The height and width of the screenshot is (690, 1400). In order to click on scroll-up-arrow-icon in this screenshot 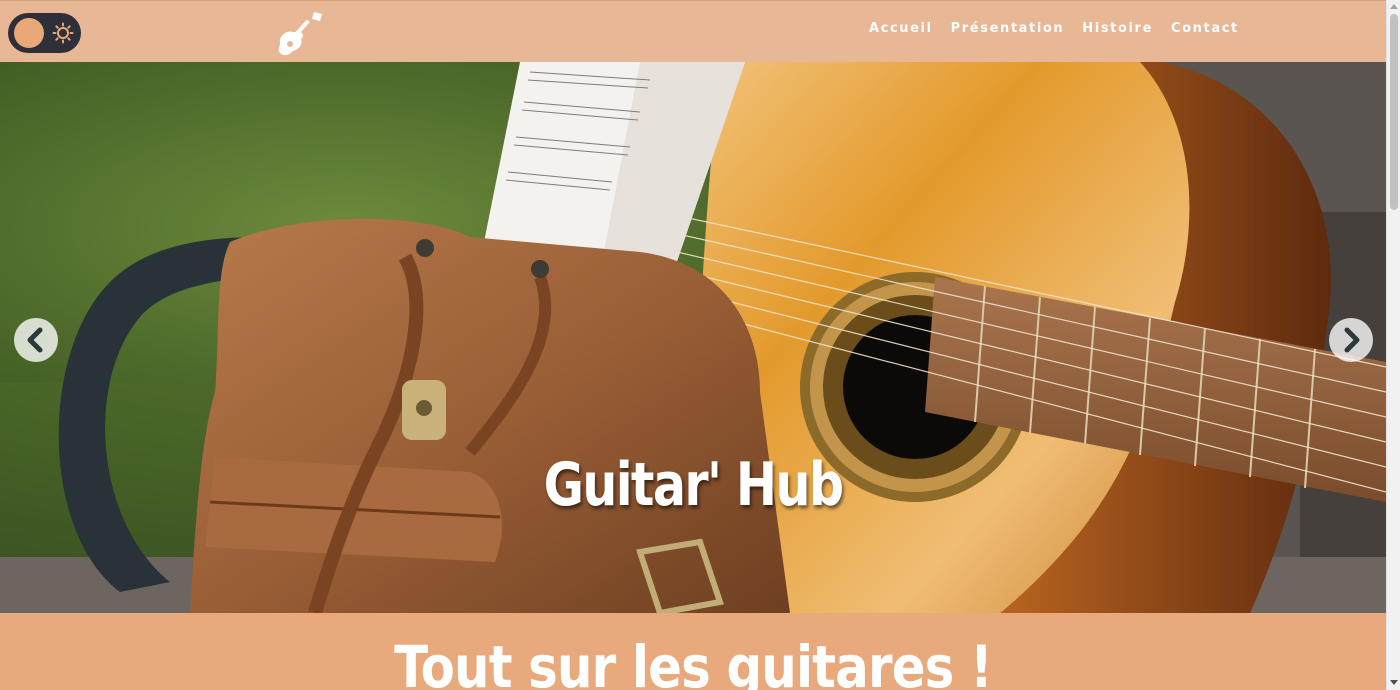, I will do `click(1394, 6)`.